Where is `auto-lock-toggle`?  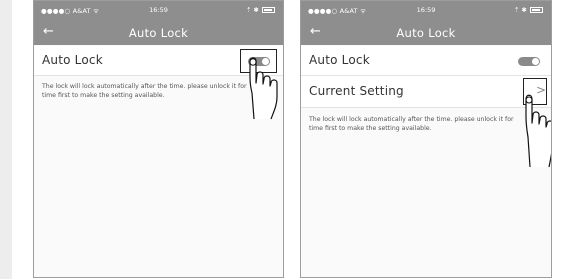
auto-lock-toggle is located at coordinates (529, 61).